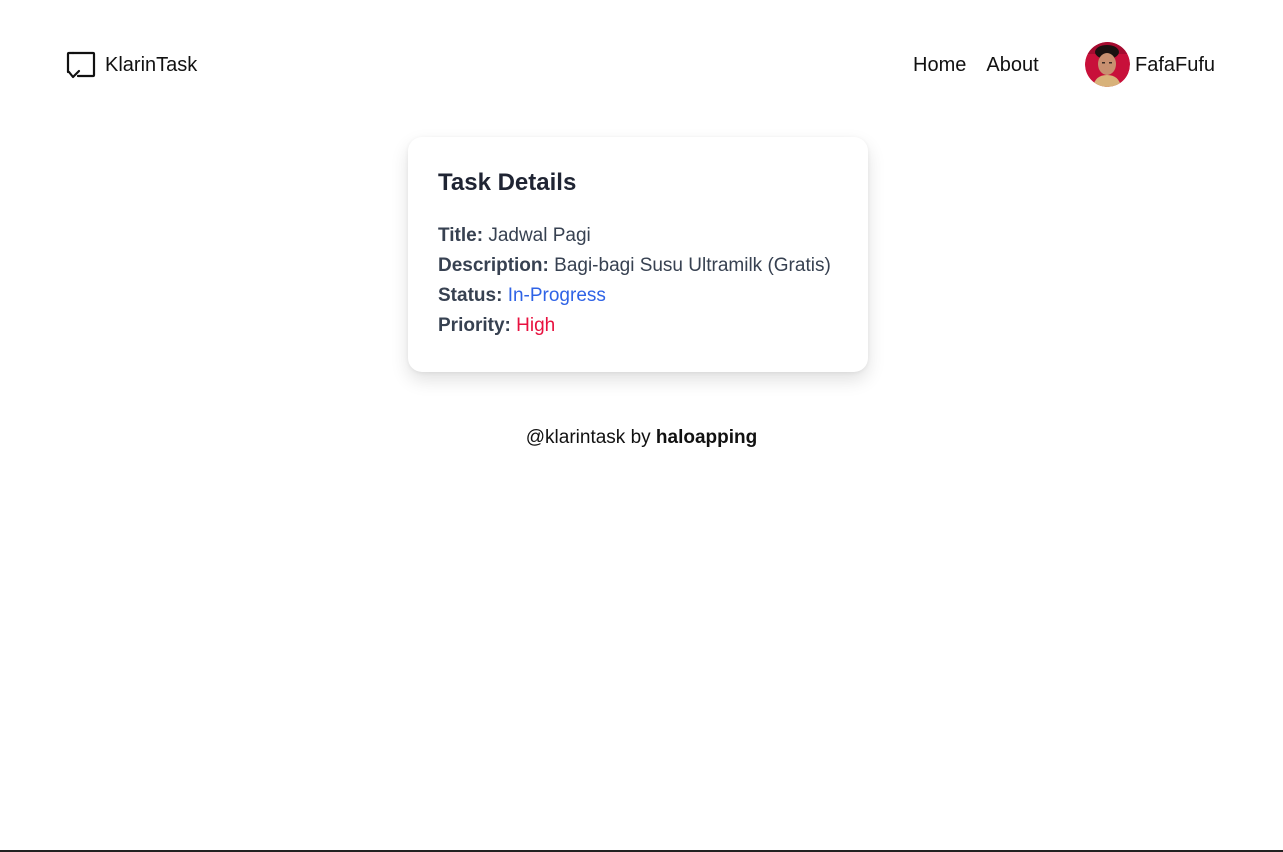  Describe the element at coordinates (536, 325) in the screenshot. I see `task-priority-value: High` at that location.